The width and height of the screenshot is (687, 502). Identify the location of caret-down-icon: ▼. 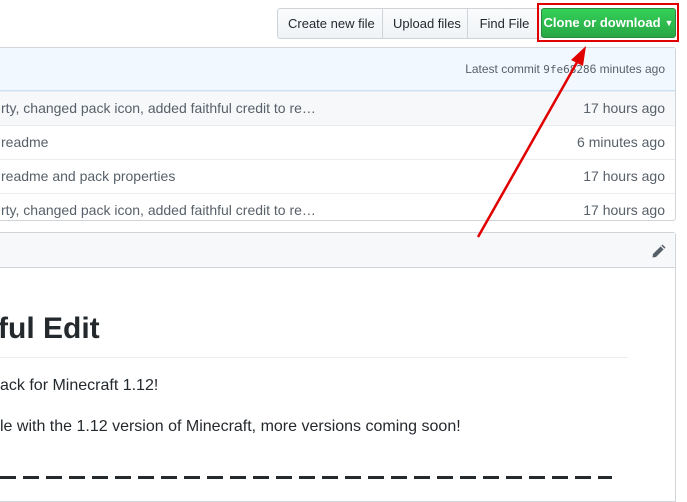
(669, 23).